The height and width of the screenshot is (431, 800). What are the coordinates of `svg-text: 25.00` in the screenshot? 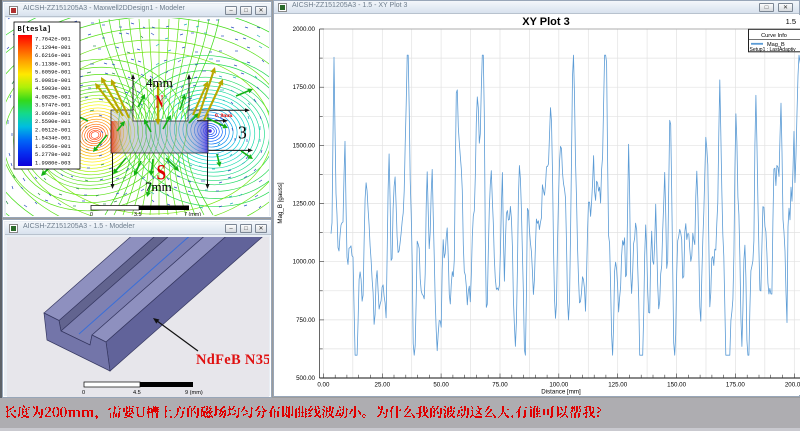 It's located at (383, 385).